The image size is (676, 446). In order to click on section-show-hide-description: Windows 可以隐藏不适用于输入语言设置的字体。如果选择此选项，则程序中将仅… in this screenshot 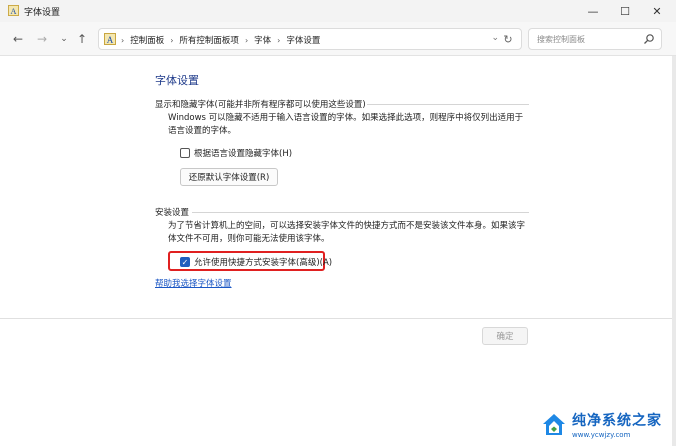, I will do `click(346, 124)`.